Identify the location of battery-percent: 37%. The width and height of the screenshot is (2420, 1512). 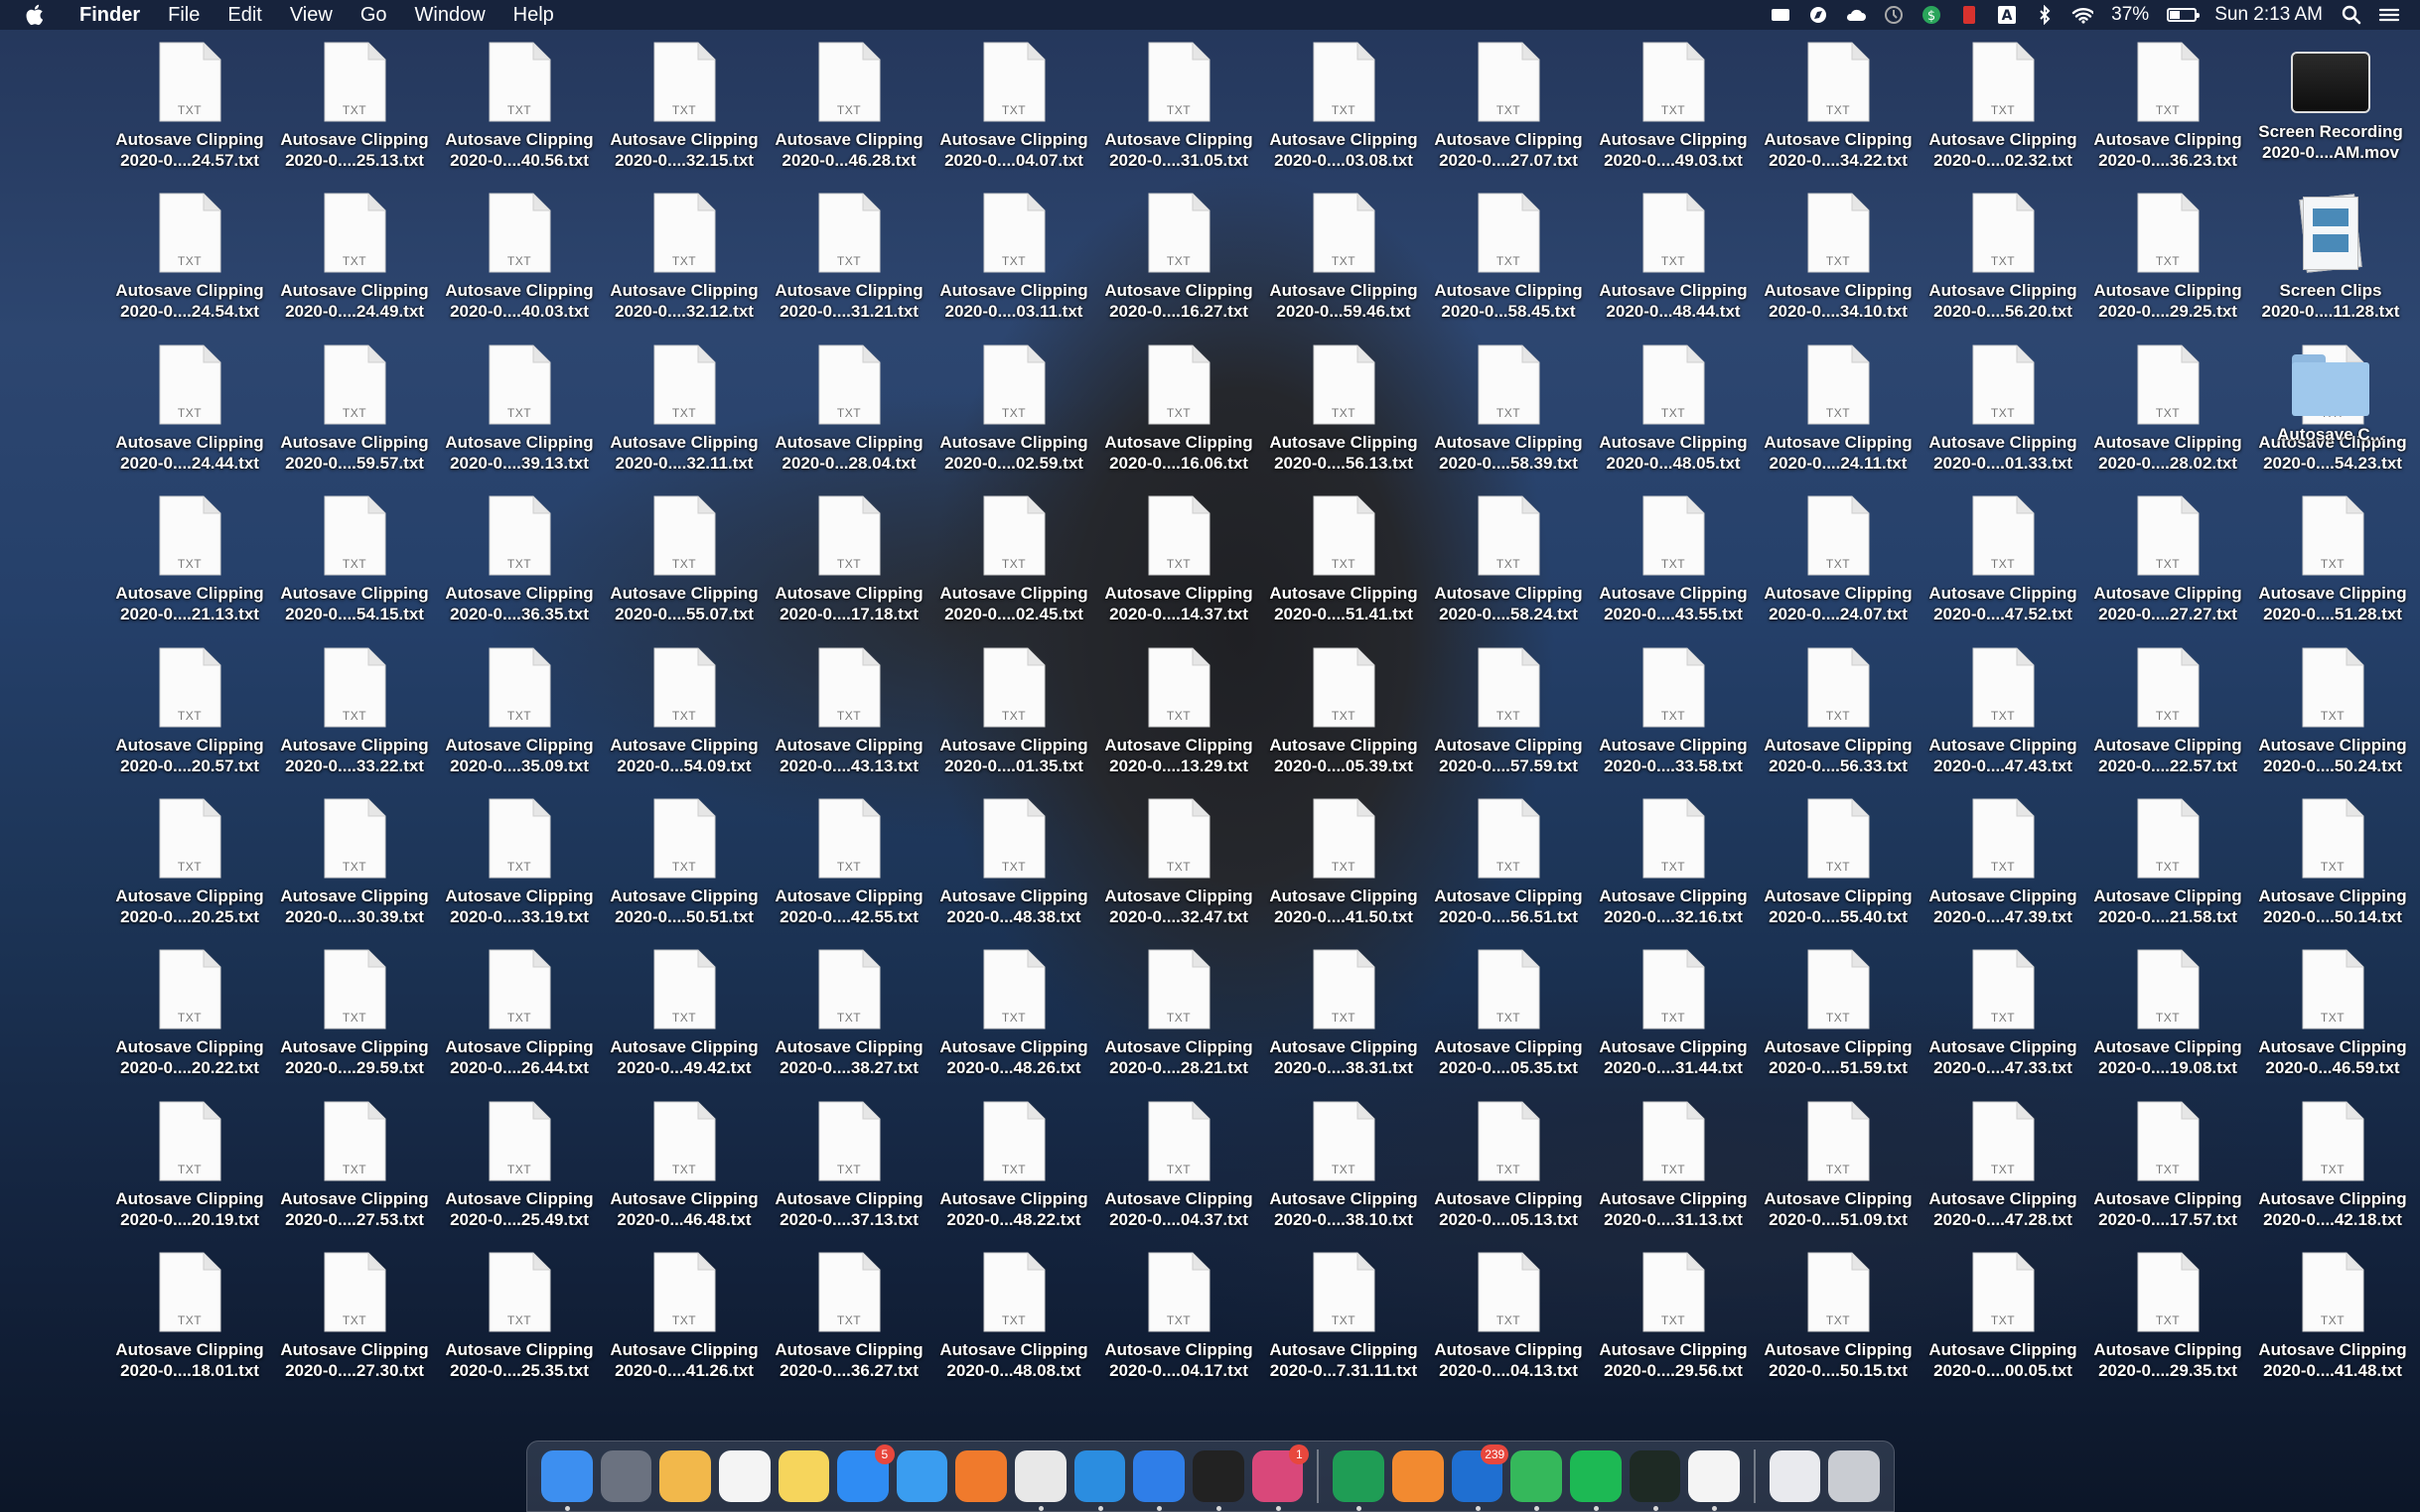
(2130, 15).